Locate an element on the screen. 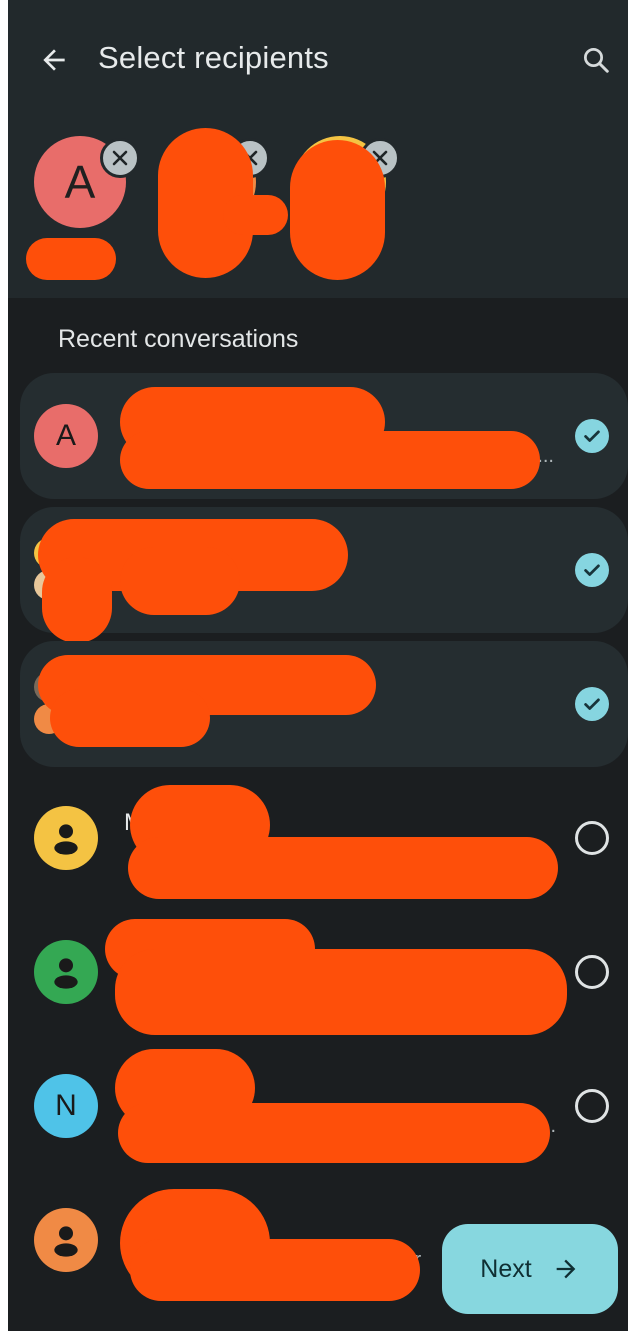  avatar: N is located at coordinates (66, 1106).